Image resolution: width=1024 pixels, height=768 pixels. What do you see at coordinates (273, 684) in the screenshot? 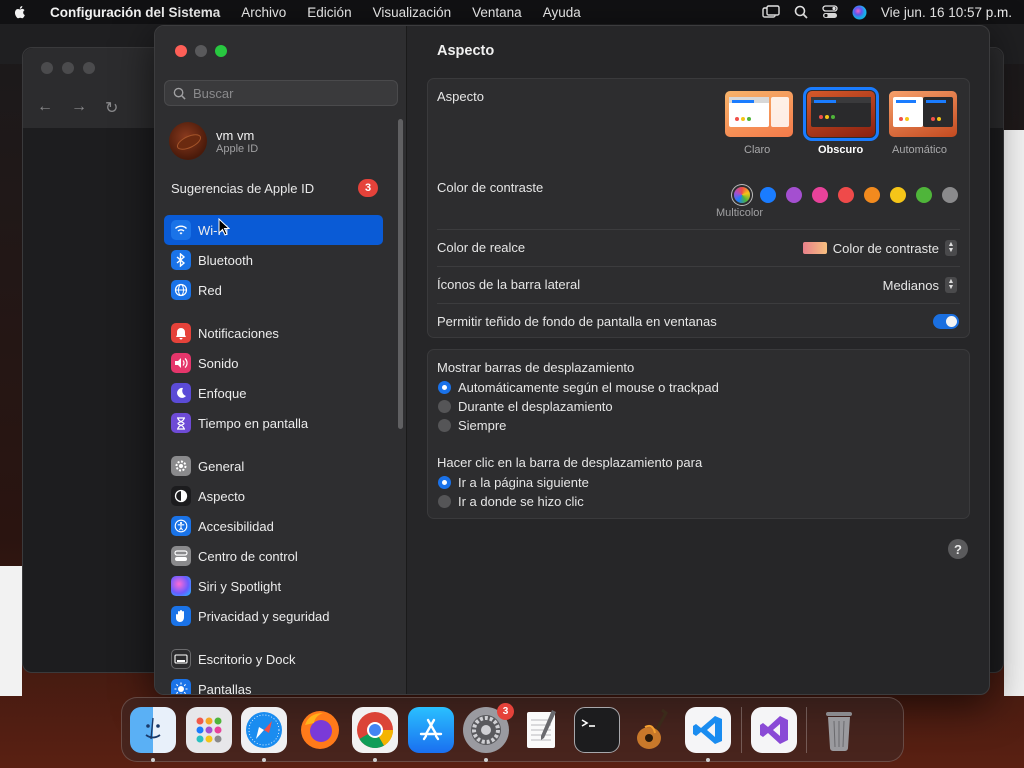
I see `sidebar-item-pantallas: Pantallas` at bounding box center [273, 684].